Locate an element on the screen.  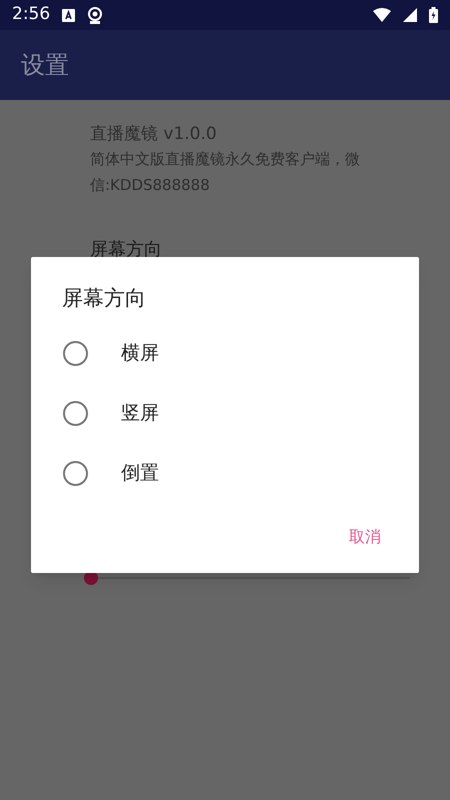
battery-icon is located at coordinates (433, 15).